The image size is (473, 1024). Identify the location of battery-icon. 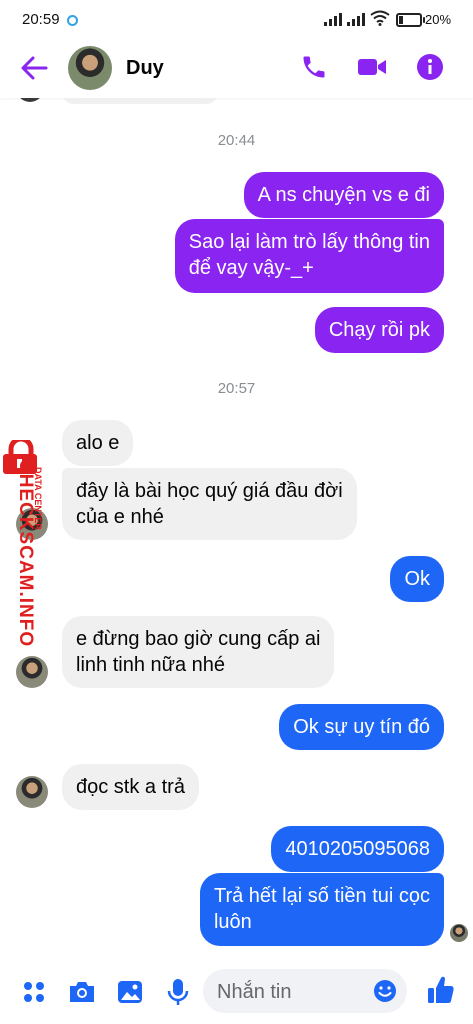
(410, 20).